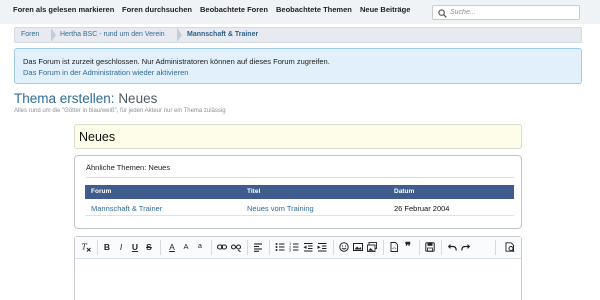 The image size is (600, 300). Describe the element at coordinates (135, 247) in the screenshot. I see `underline-button: U` at that location.